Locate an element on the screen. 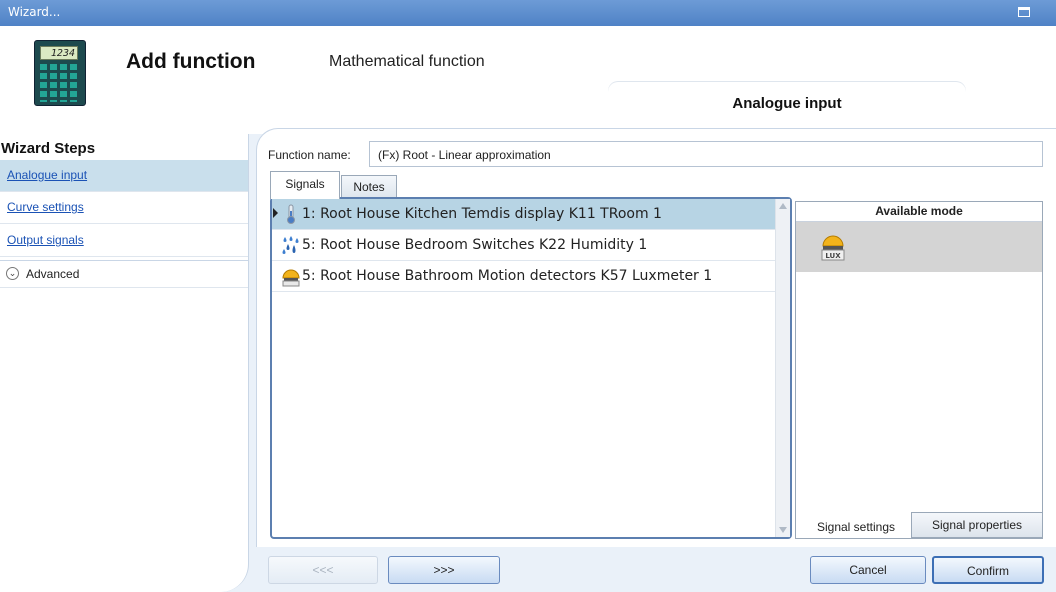 The image size is (1056, 592). current-step-tab: Analogue input is located at coordinates (787, 108).